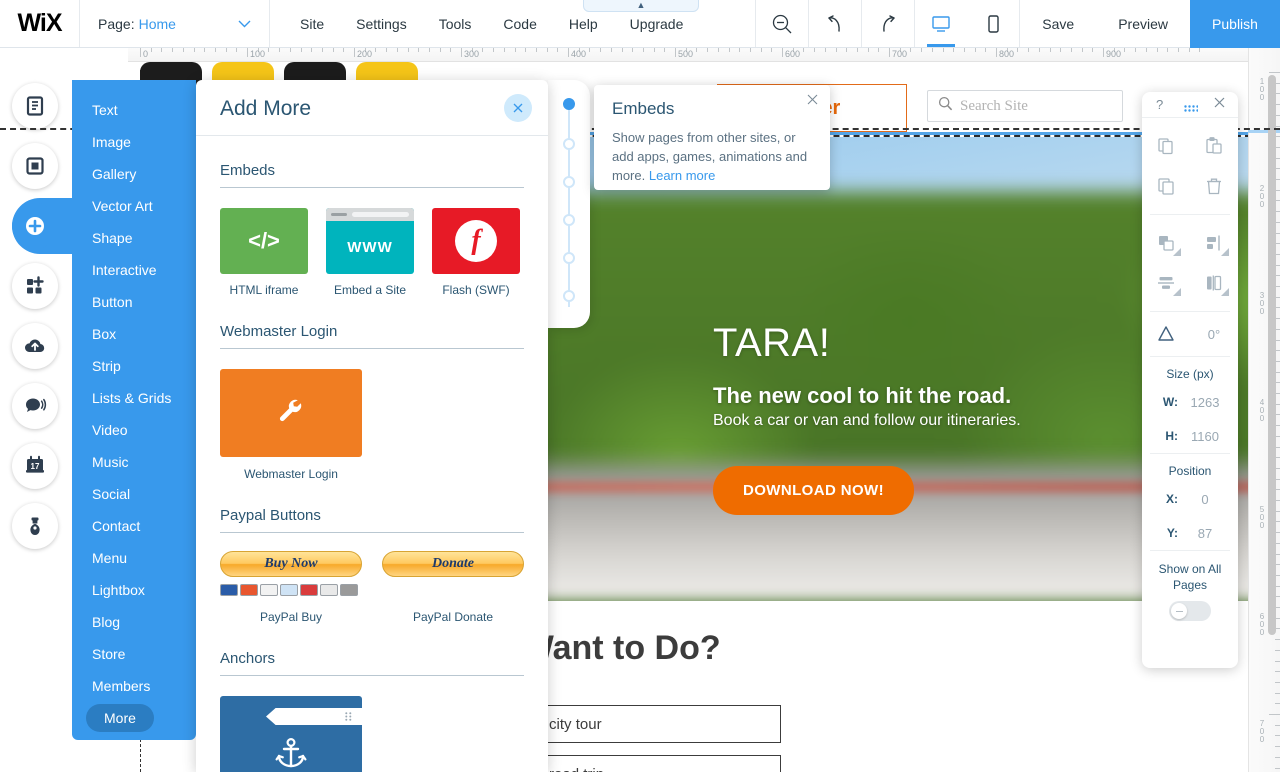  I want to click on copy-icon, so click(1166, 146).